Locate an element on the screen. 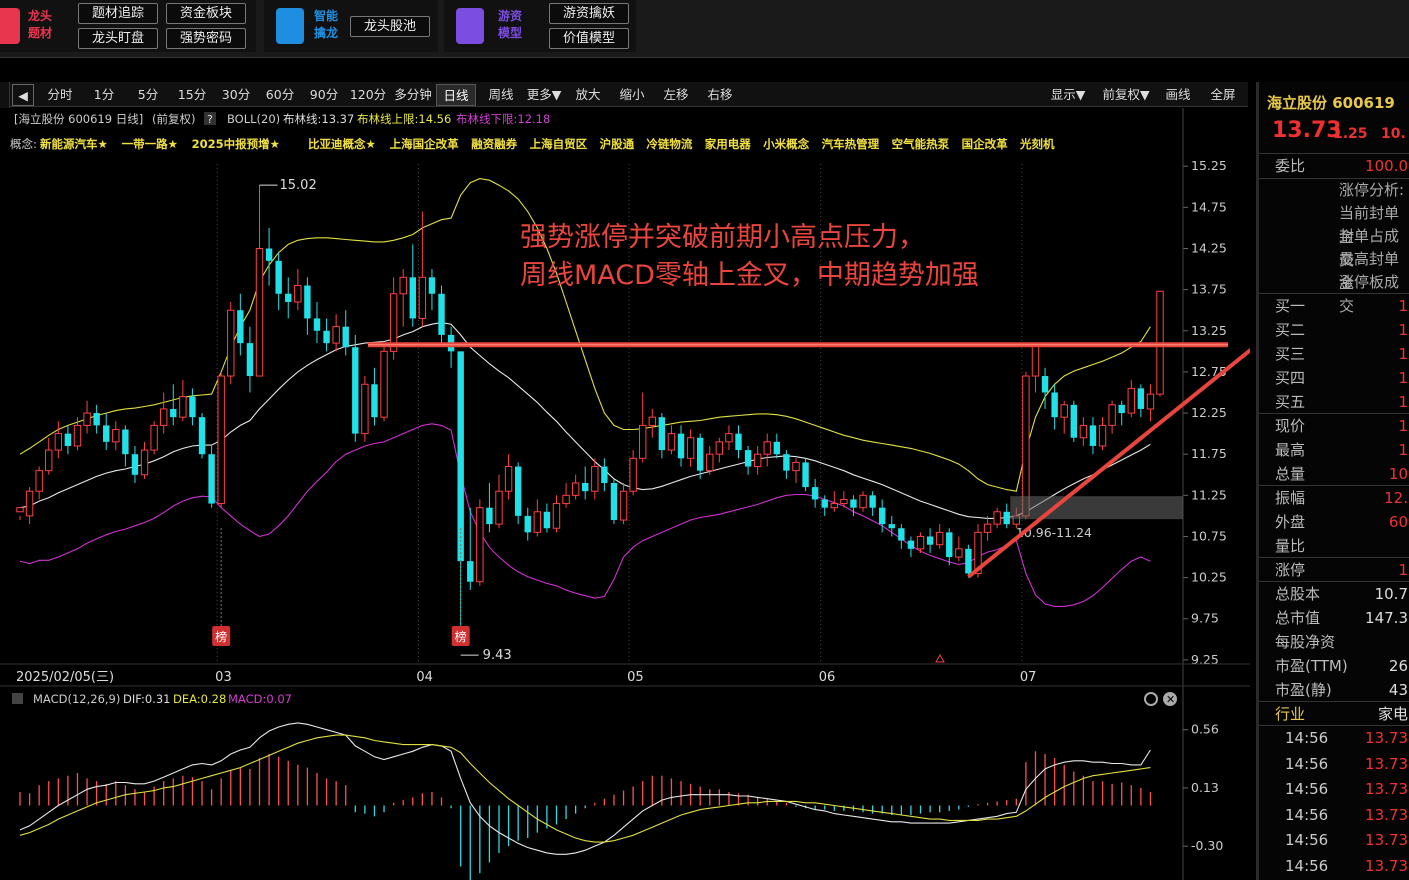  quote-change: 1.25 is located at coordinates (1350, 134).